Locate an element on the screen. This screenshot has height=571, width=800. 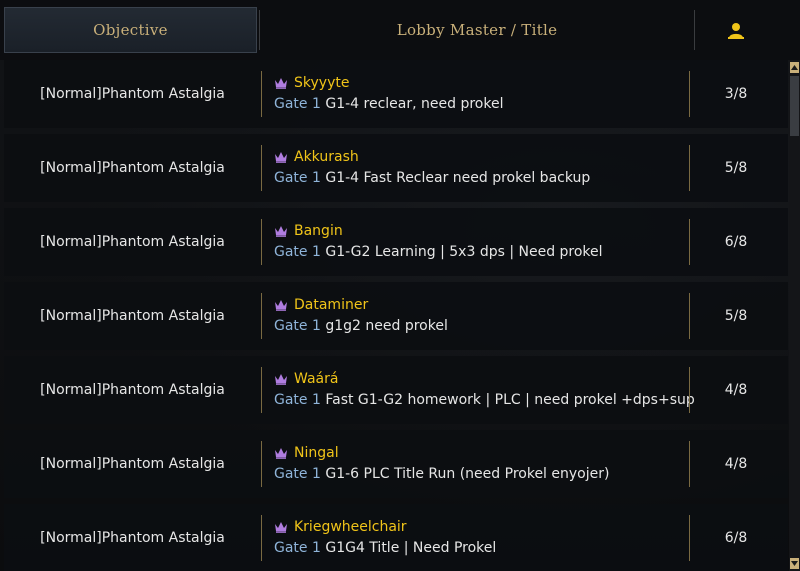
lobby-info: Skyyyte Gate 1 G1-4 reclear, need prokel is located at coordinates (479, 93).